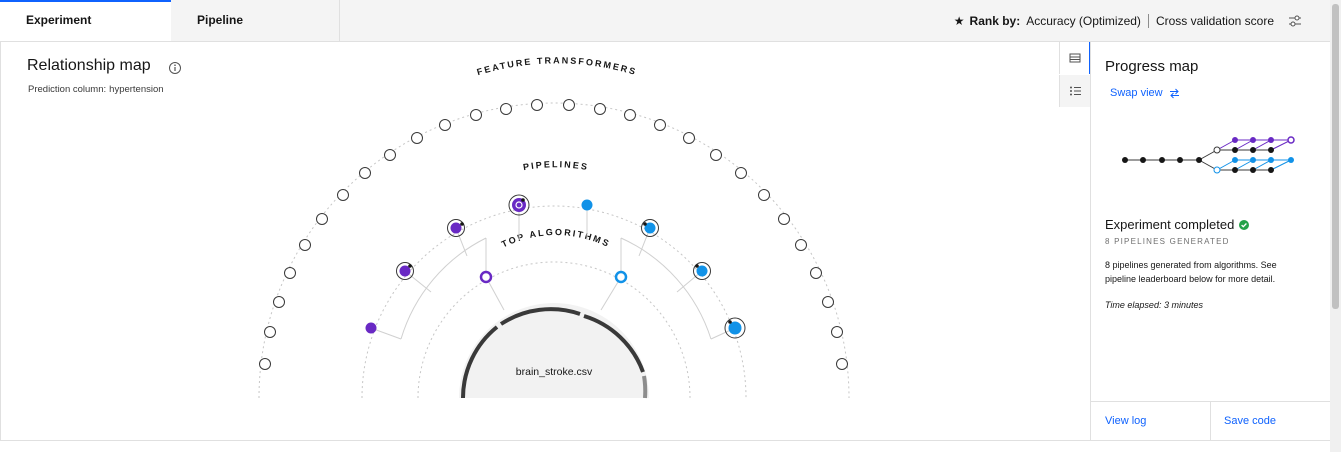 The width and height of the screenshot is (1341, 453). I want to click on list-view-icon, so click(1075, 91).